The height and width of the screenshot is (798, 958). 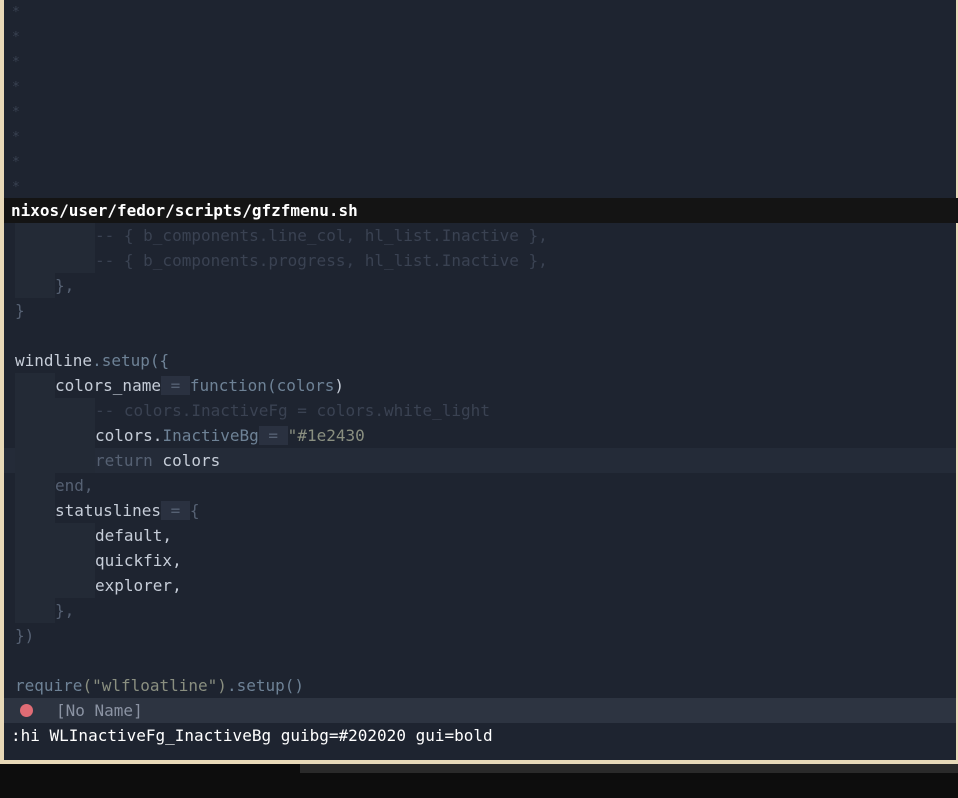 I want to click on code-line: colors_name = function(colors), so click(x=199, y=385).